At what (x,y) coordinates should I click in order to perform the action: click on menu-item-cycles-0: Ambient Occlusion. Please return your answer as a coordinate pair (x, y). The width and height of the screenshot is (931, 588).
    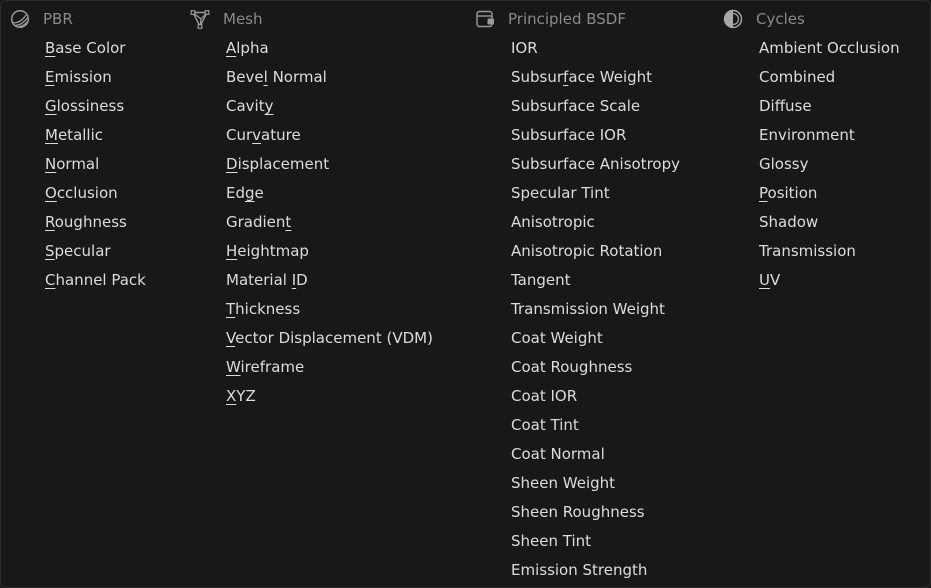
    Looking at the image, I should click on (829, 48).